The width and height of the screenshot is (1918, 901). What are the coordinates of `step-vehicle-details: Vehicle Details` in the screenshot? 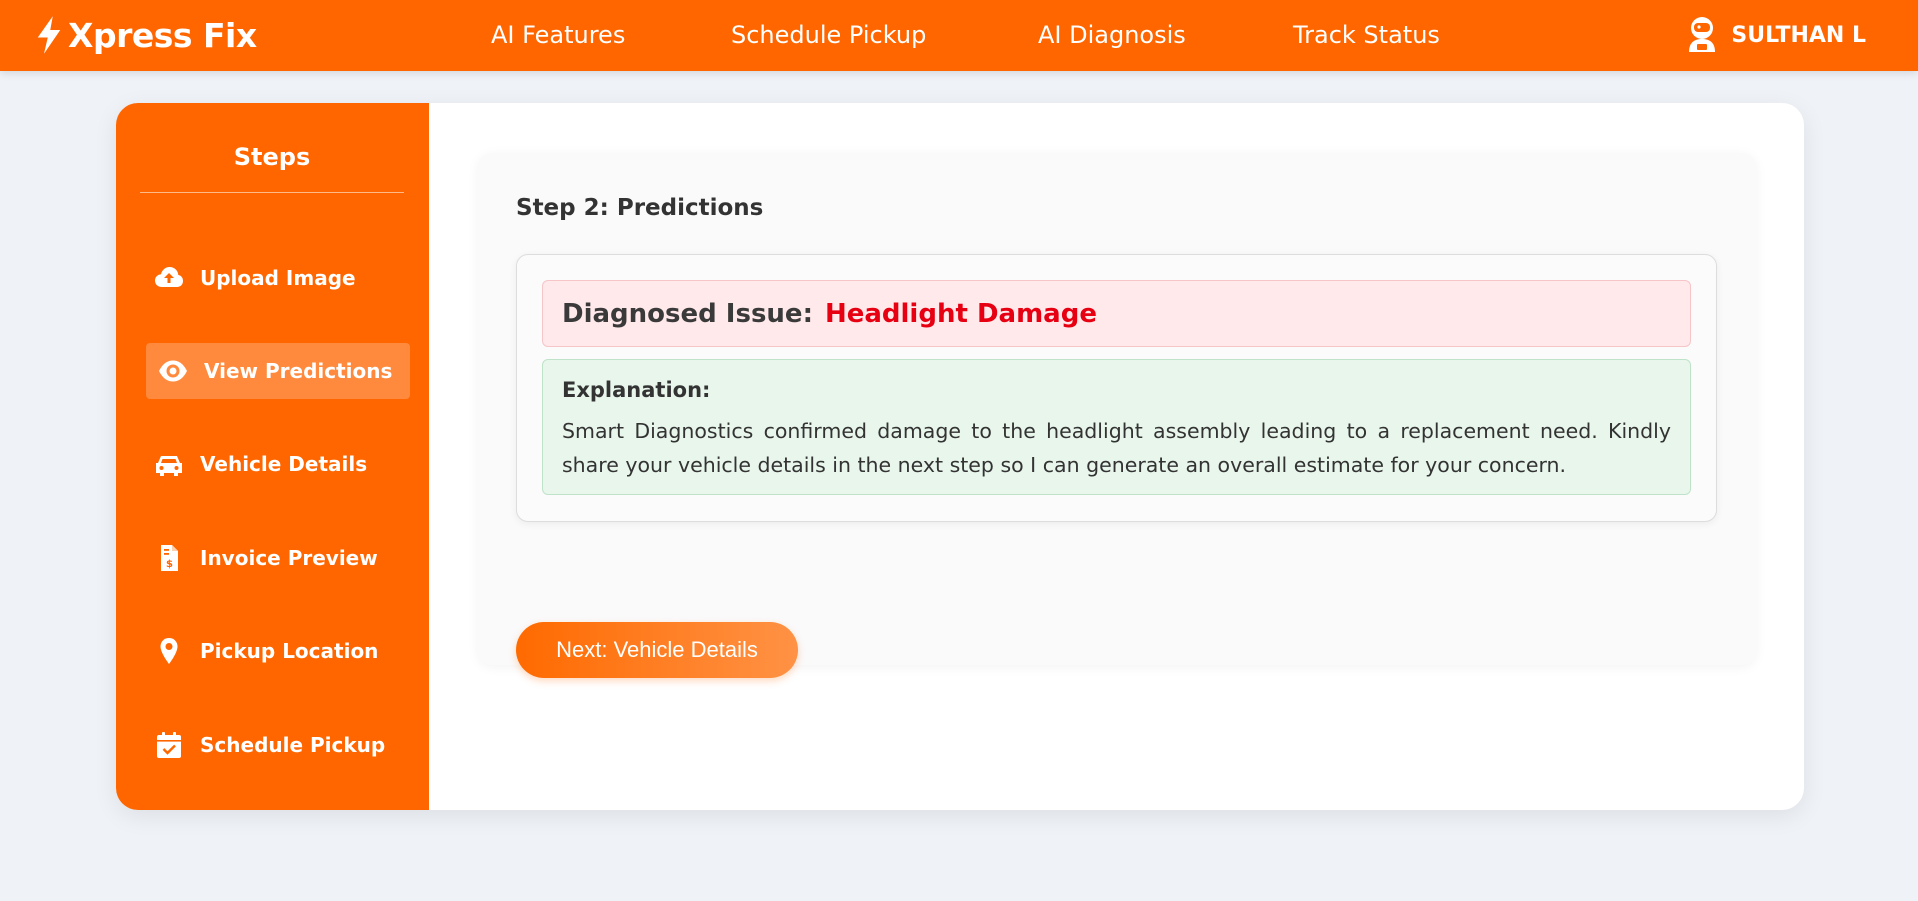 It's located at (278, 464).